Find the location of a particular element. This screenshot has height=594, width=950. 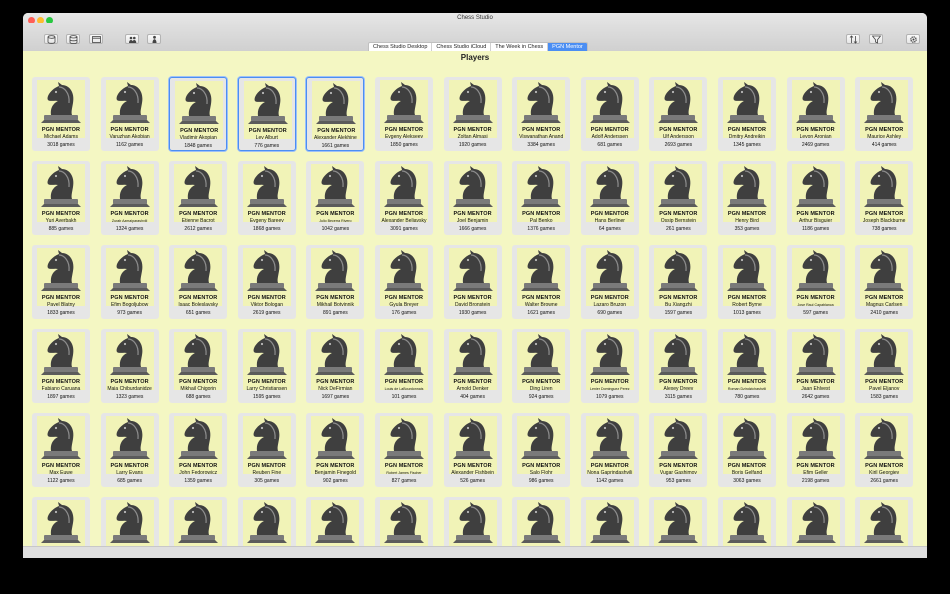

player-card: PGN MENTOR Joel Benjamin 1666 games is located at coordinates (472, 198).